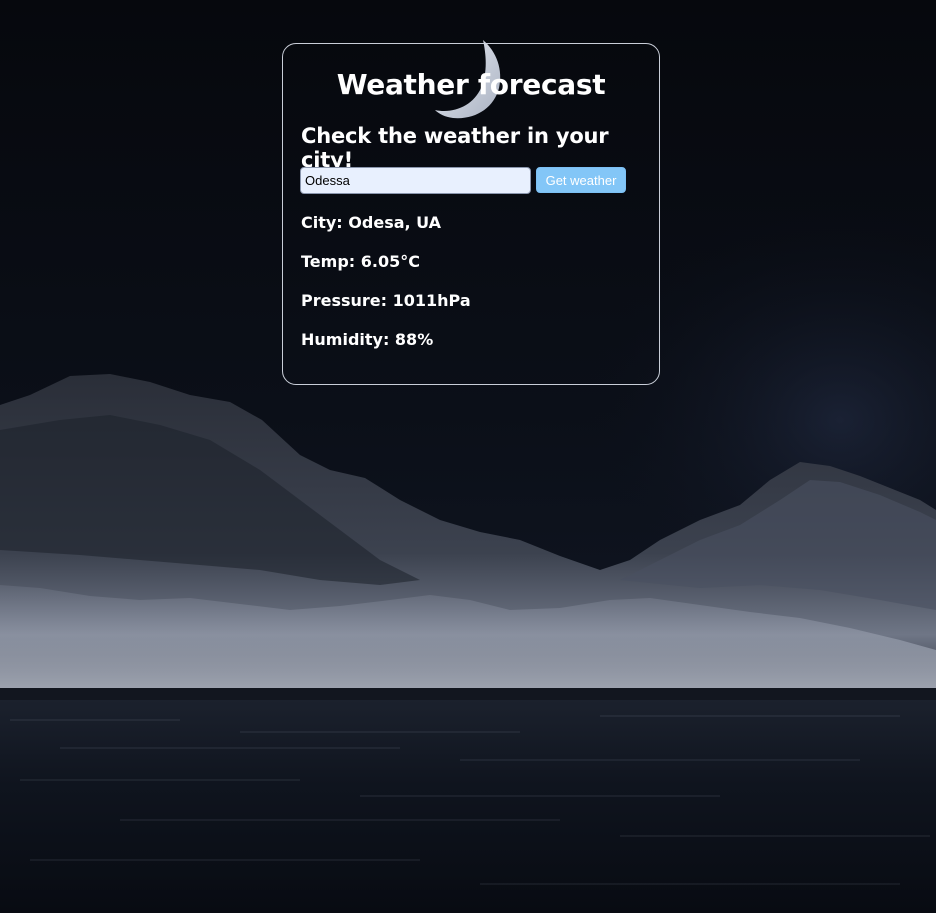 This screenshot has width=936, height=913. I want to click on city-label: City:, so click(325, 222).